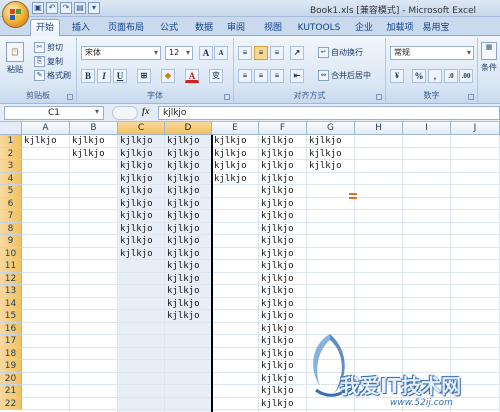  Describe the element at coordinates (48, 61) in the screenshot. I see `copy-button: ⎘ 复制` at that location.